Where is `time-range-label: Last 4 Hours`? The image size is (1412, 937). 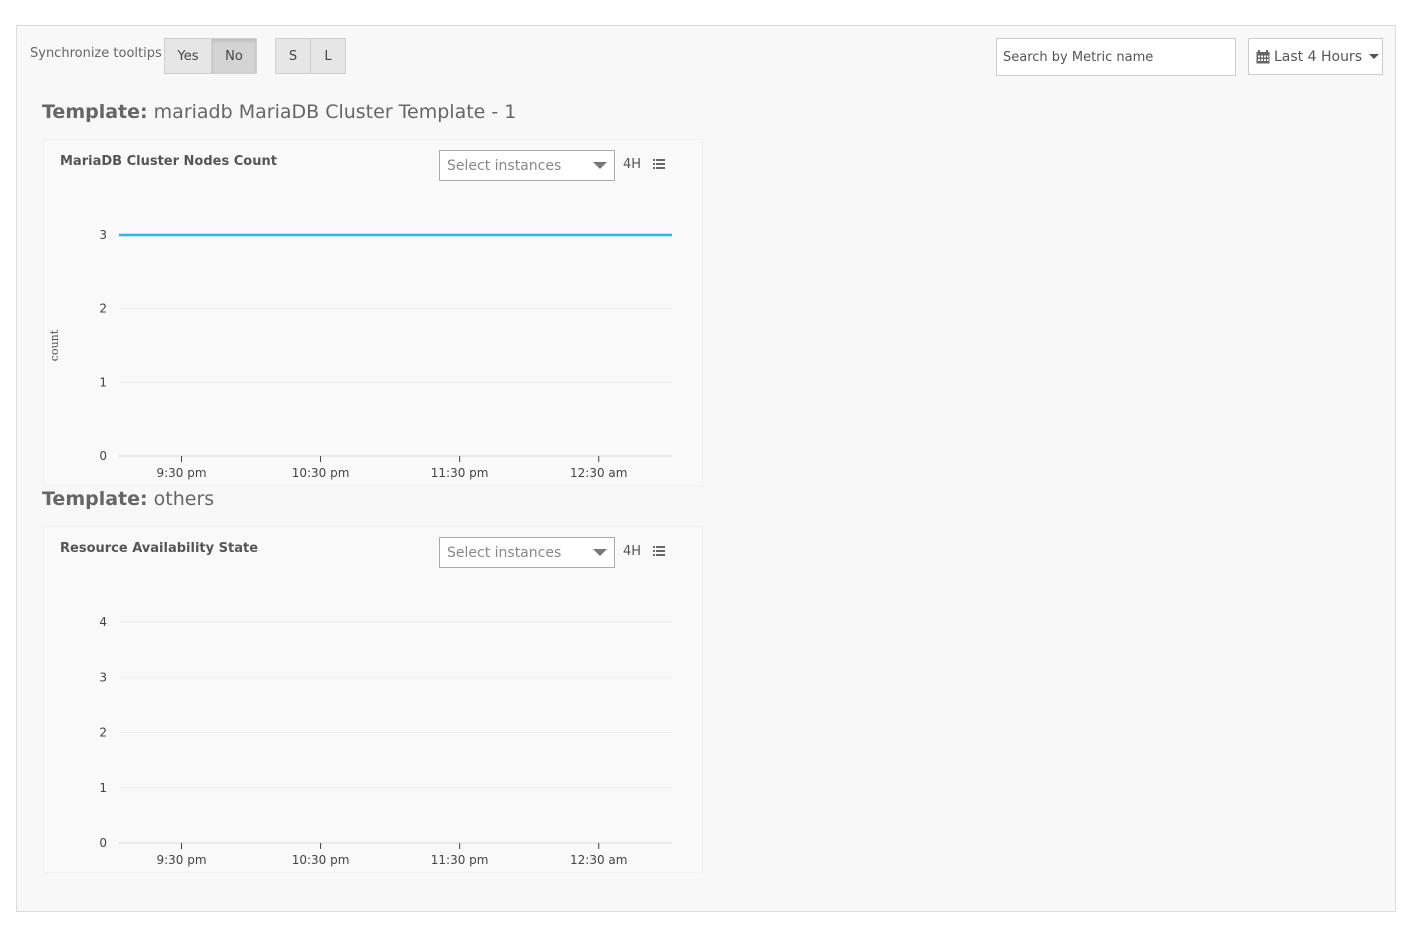
time-range-label: Last 4 Hours is located at coordinates (1318, 56).